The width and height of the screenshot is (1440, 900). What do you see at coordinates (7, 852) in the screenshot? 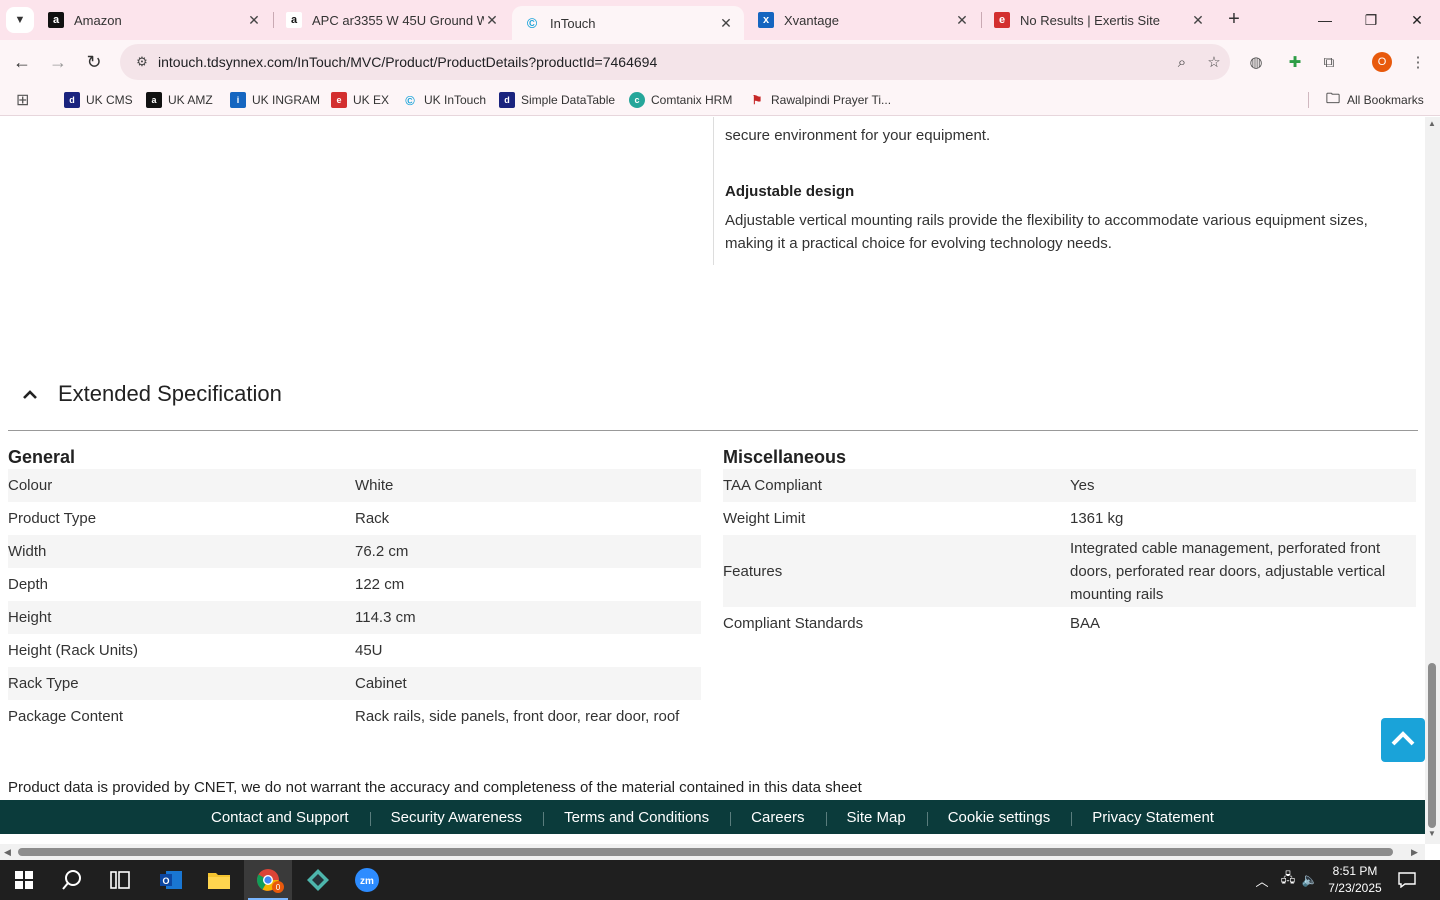
I see `scroll-left-arrow-icon: ◀` at bounding box center [7, 852].